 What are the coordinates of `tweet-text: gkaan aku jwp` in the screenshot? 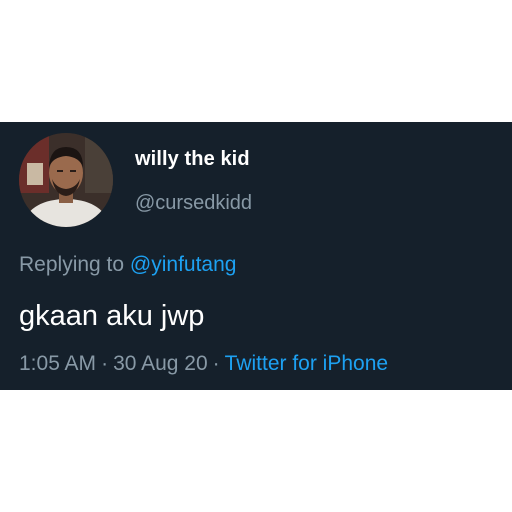 It's located at (112, 316).